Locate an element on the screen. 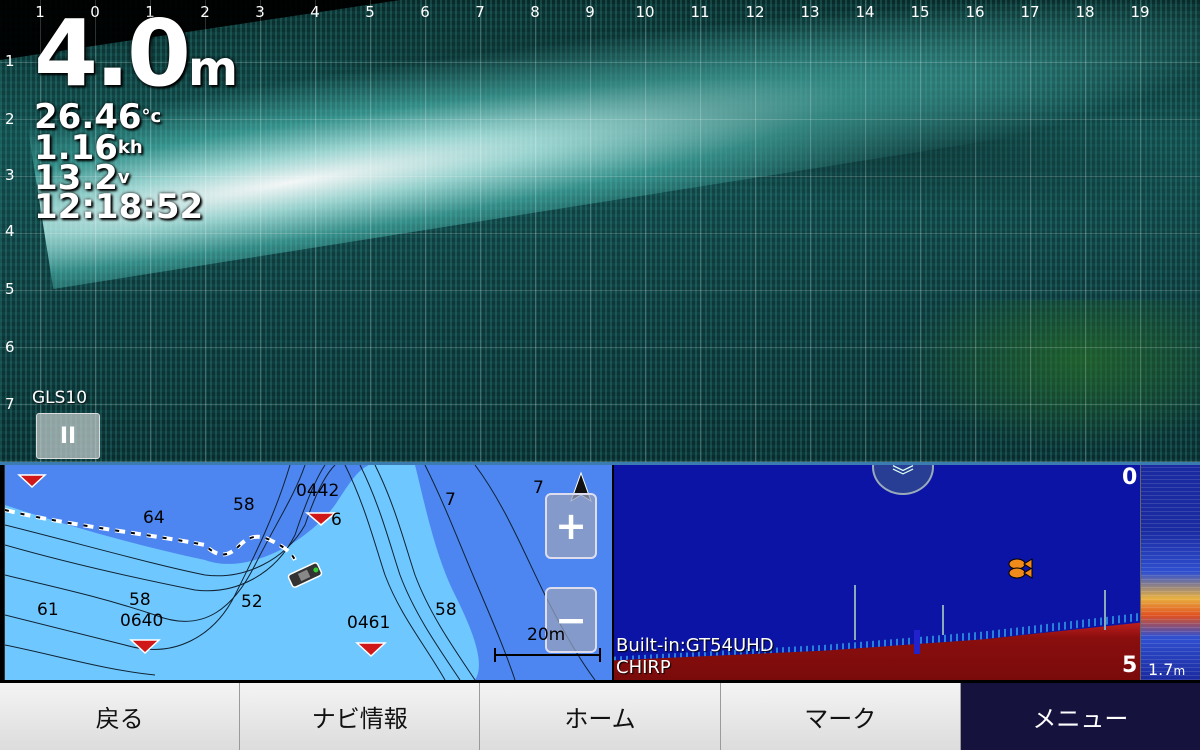  x-tick: 9 is located at coordinates (590, 12).